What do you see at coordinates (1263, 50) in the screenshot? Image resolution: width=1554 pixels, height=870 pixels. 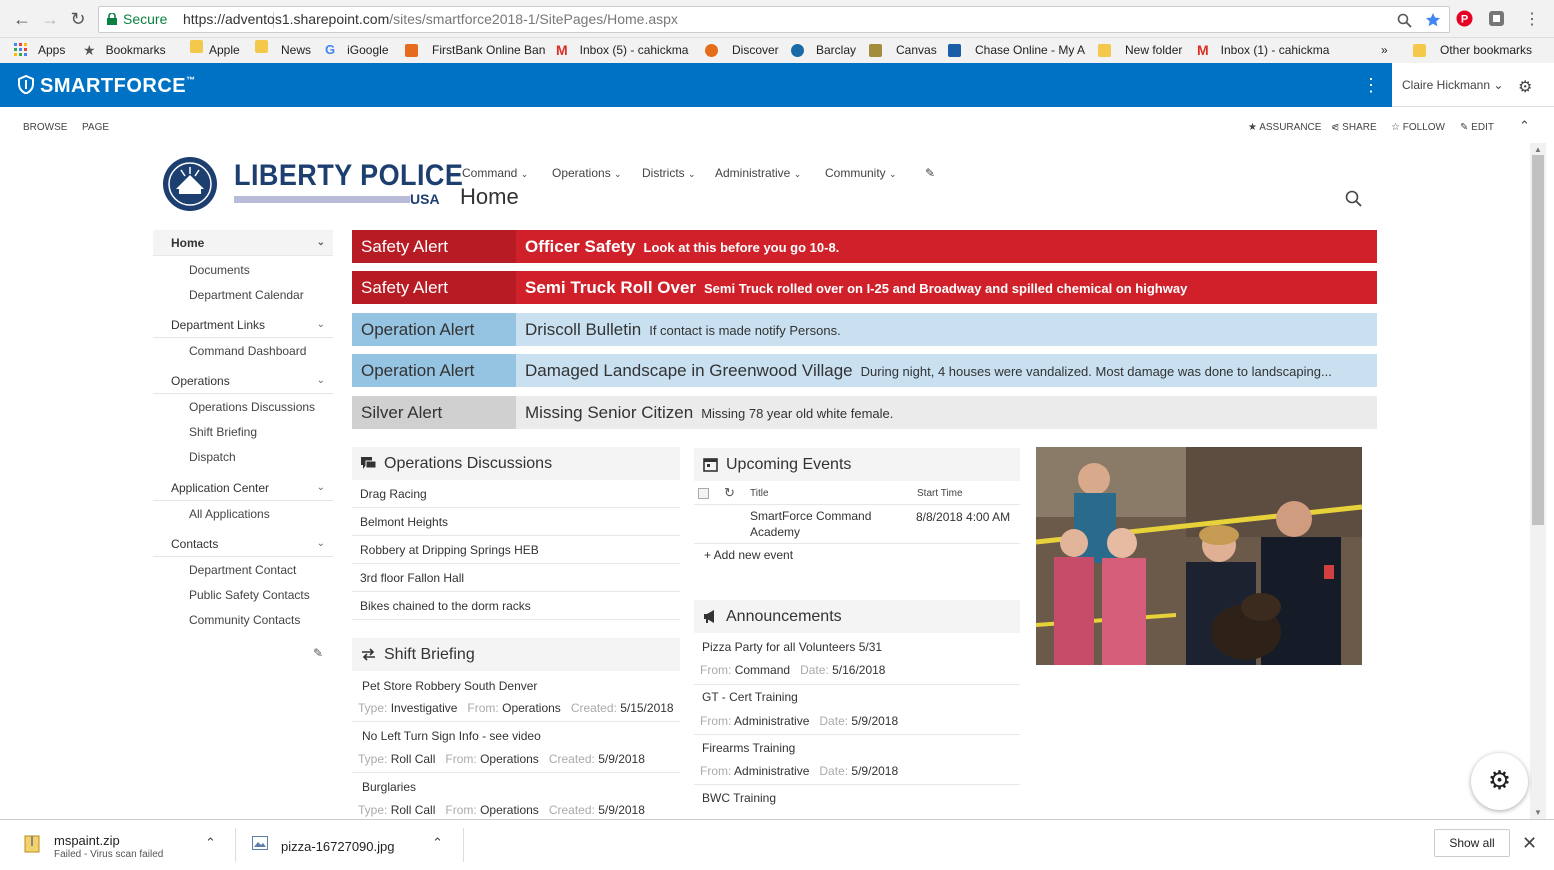 I see `bookmark-inbox-1: M Inbox (1) - cahickma` at bounding box center [1263, 50].